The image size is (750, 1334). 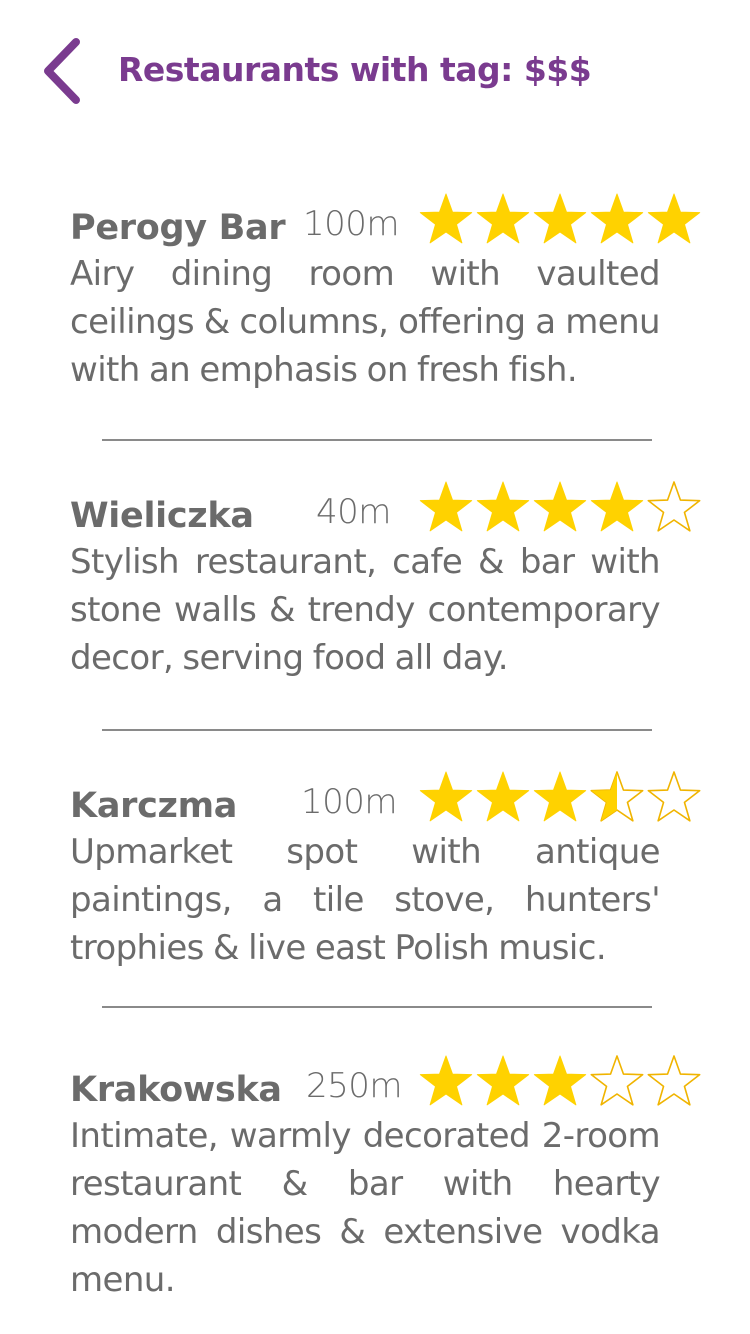 What do you see at coordinates (353, 512) in the screenshot?
I see `restaurant-distance: 40m` at bounding box center [353, 512].